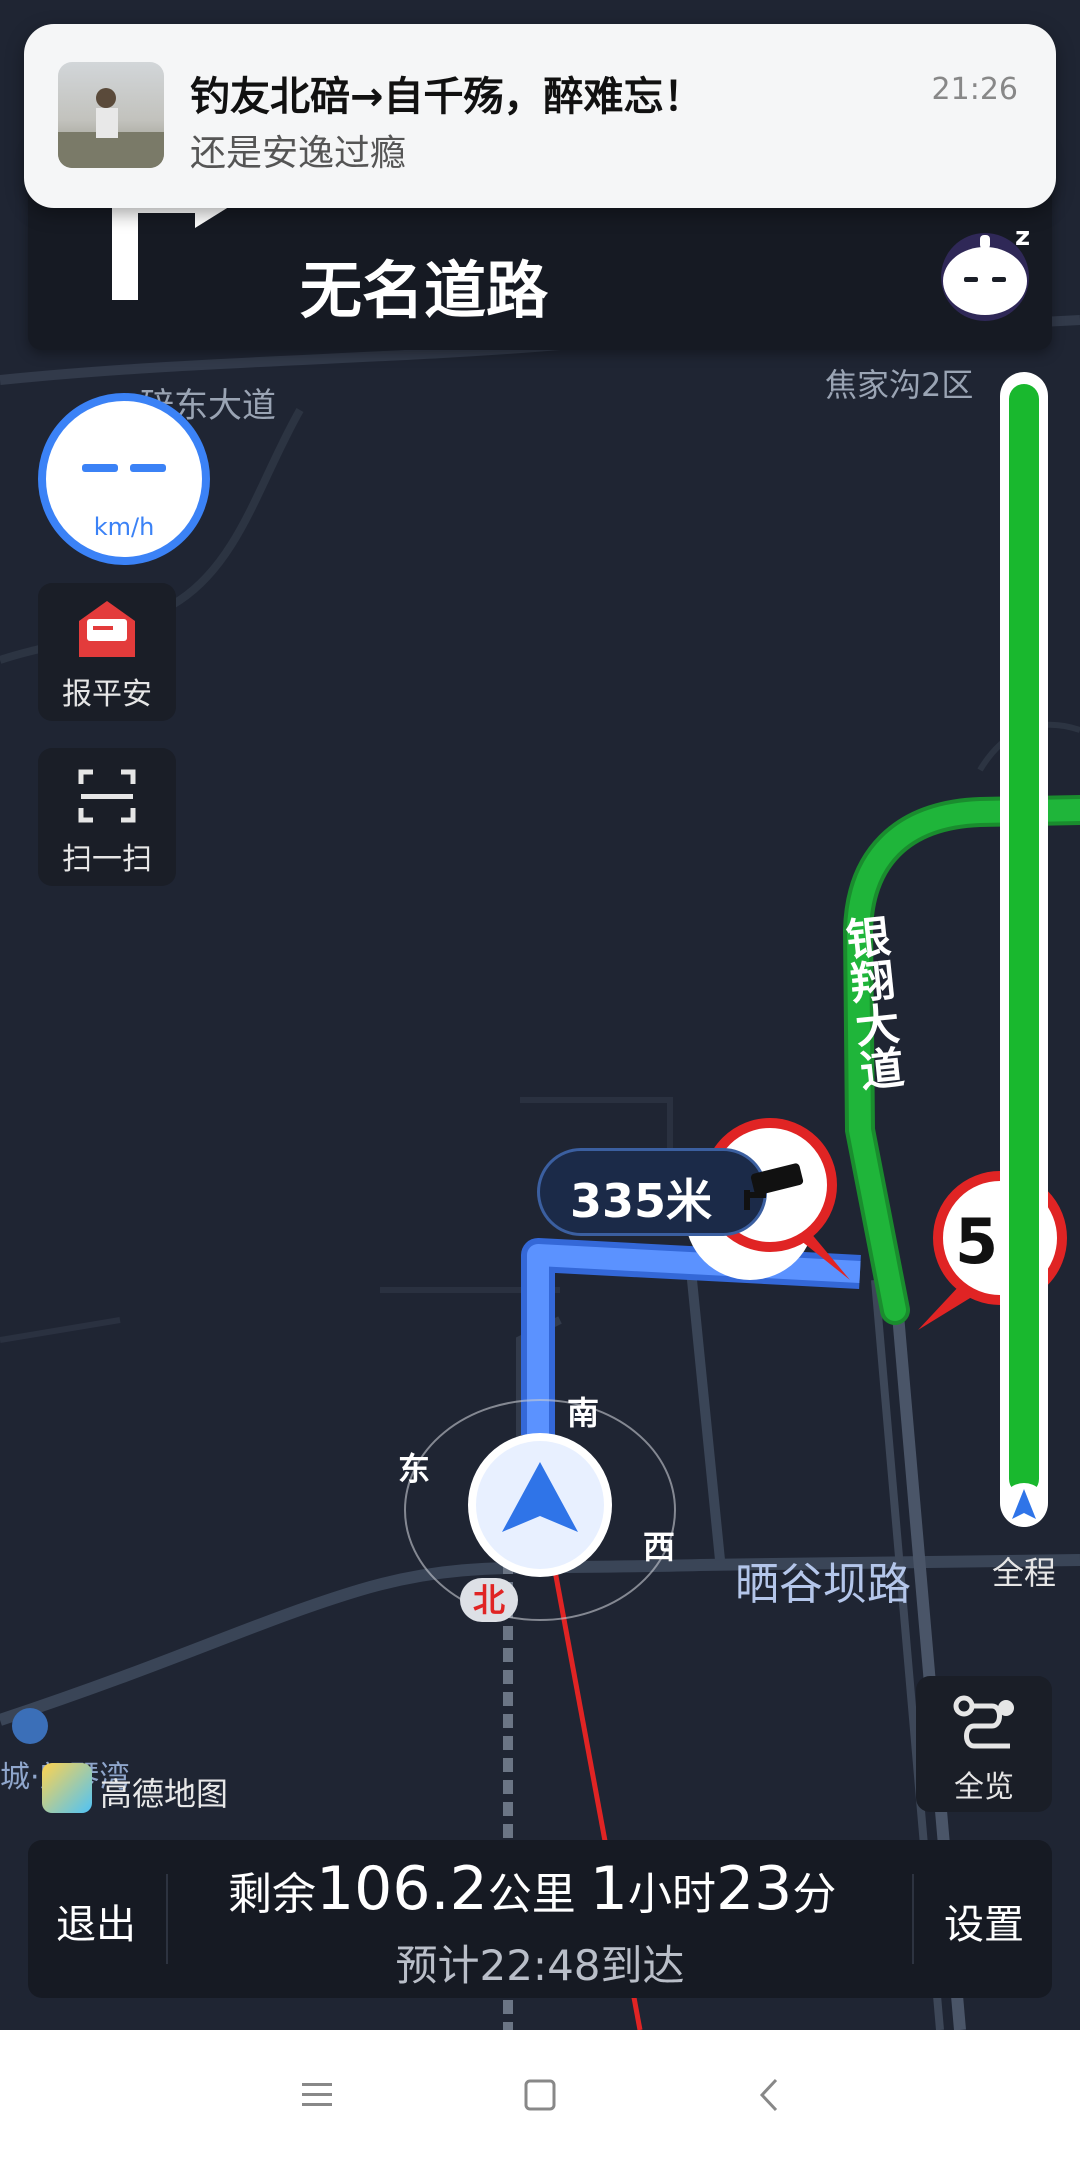 This screenshot has width=1080, height=2160. I want to click on notification-message: 还是安逸过瘾, so click(298, 153).